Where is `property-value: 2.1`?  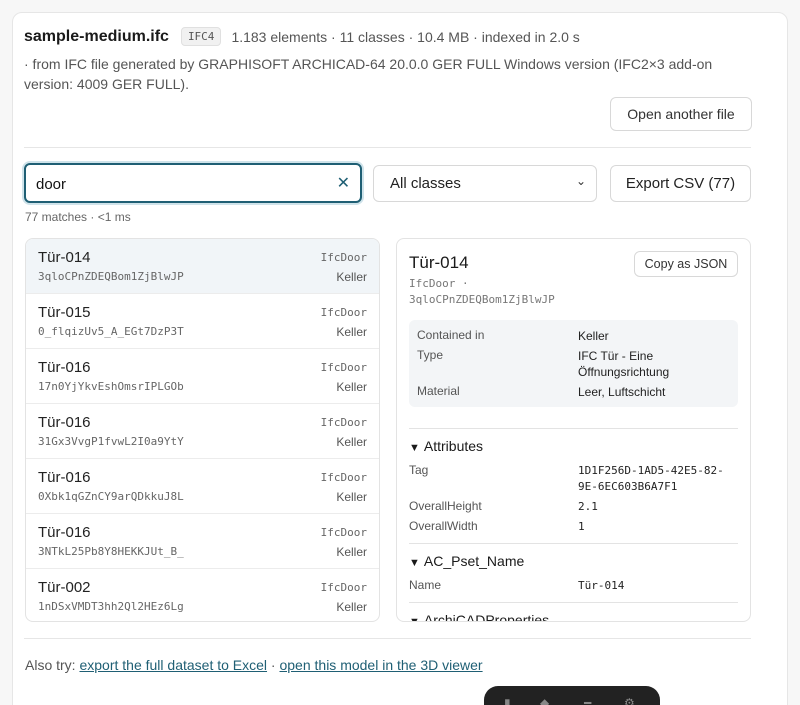
property-value: 2.1 is located at coordinates (588, 506).